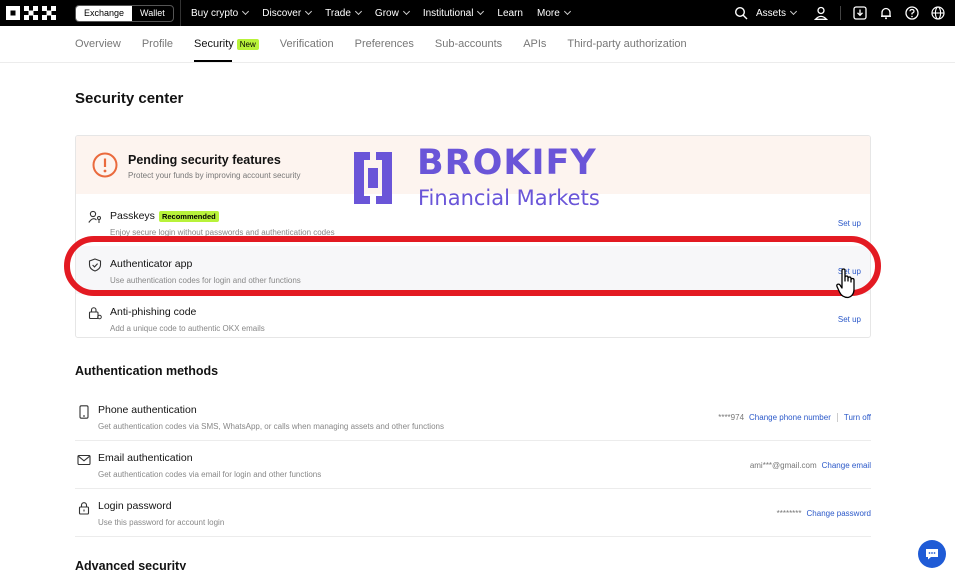  What do you see at coordinates (247, 44) in the screenshot?
I see `new-badge: New` at bounding box center [247, 44].